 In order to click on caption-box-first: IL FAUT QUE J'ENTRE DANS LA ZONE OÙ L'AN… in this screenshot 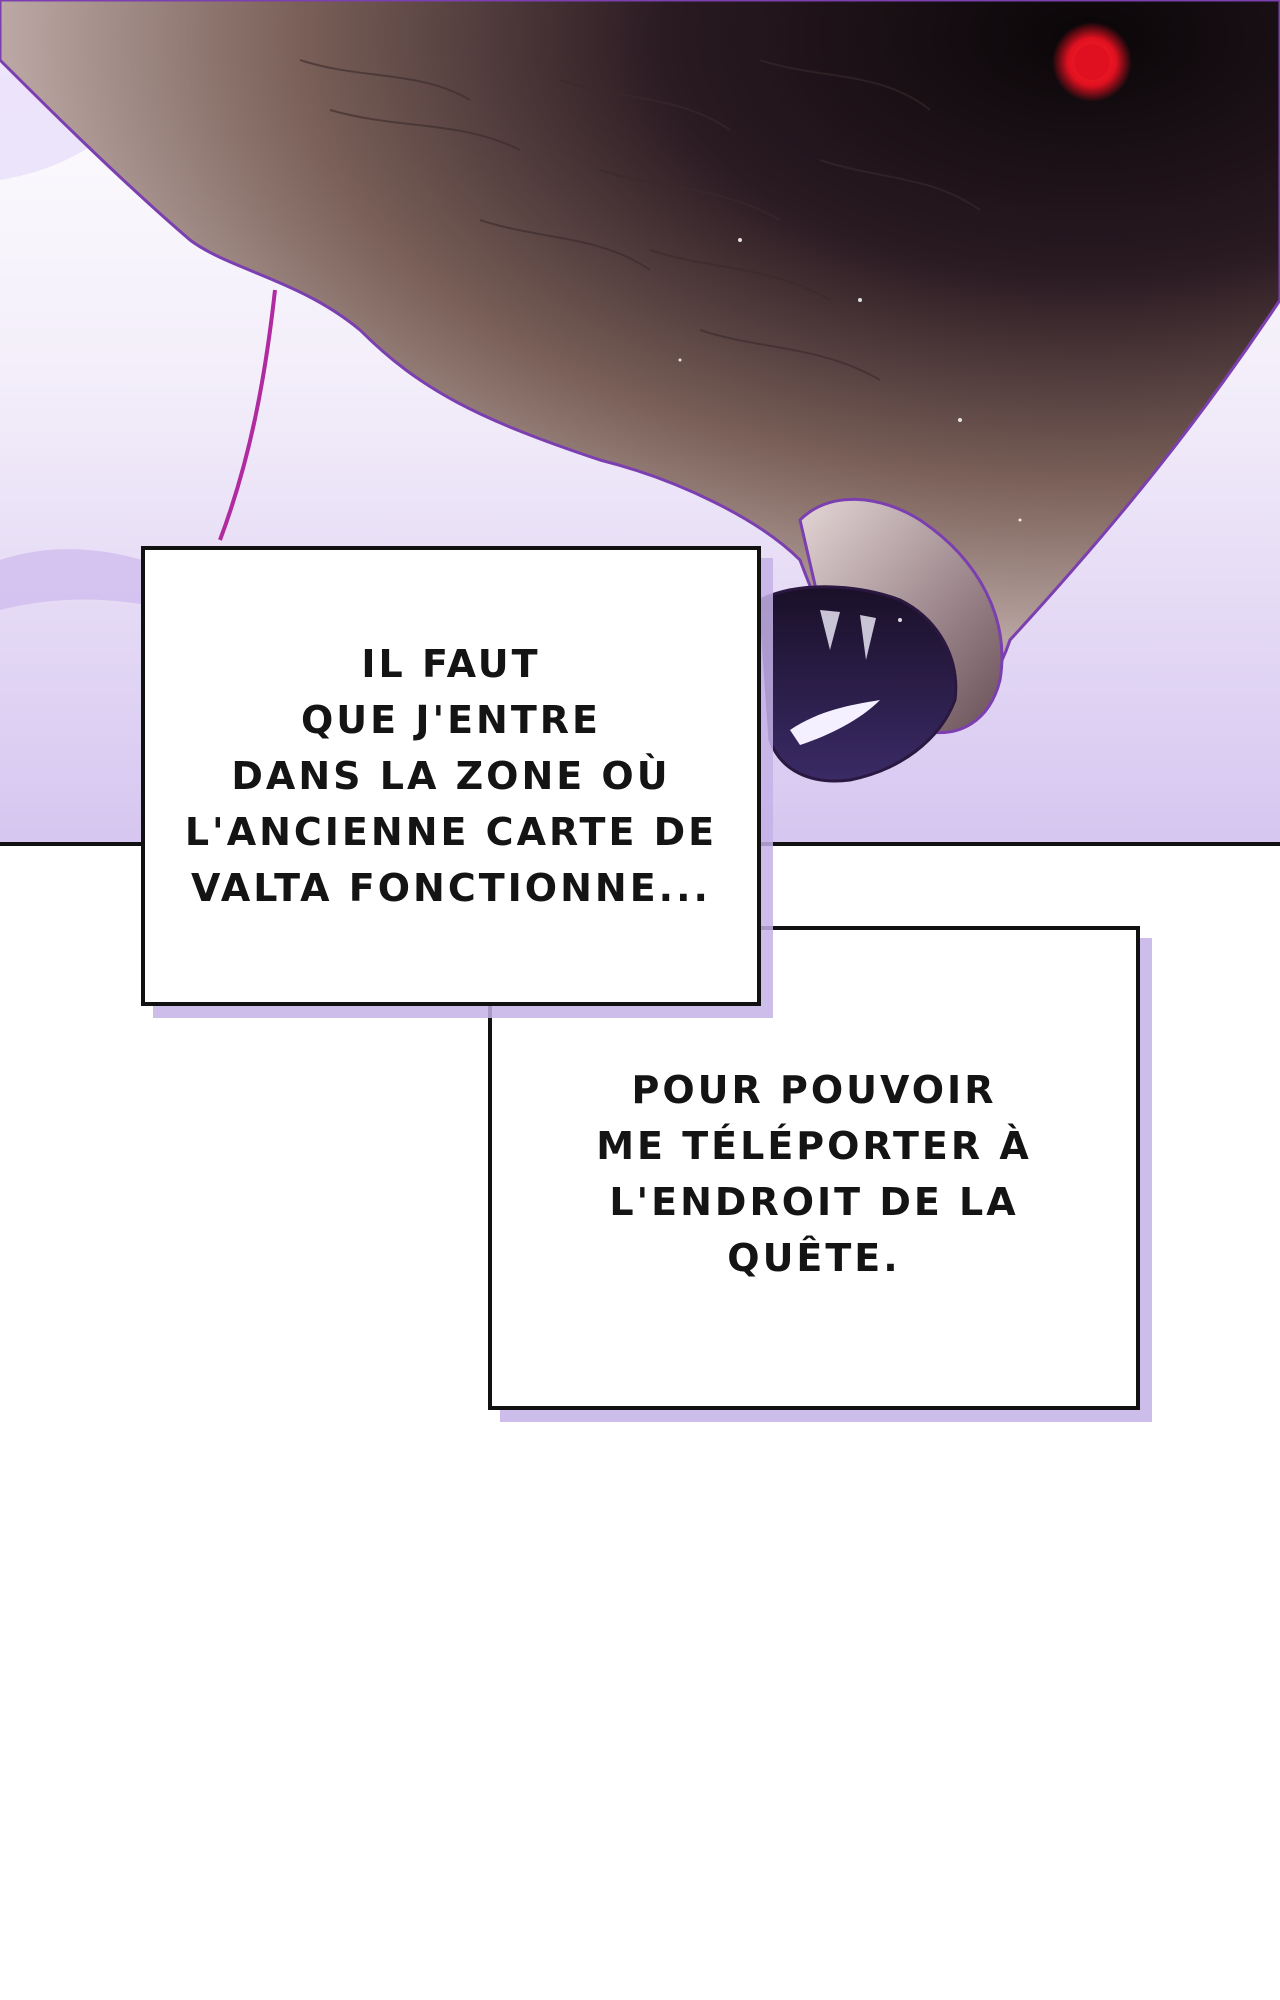, I will do `click(451, 776)`.